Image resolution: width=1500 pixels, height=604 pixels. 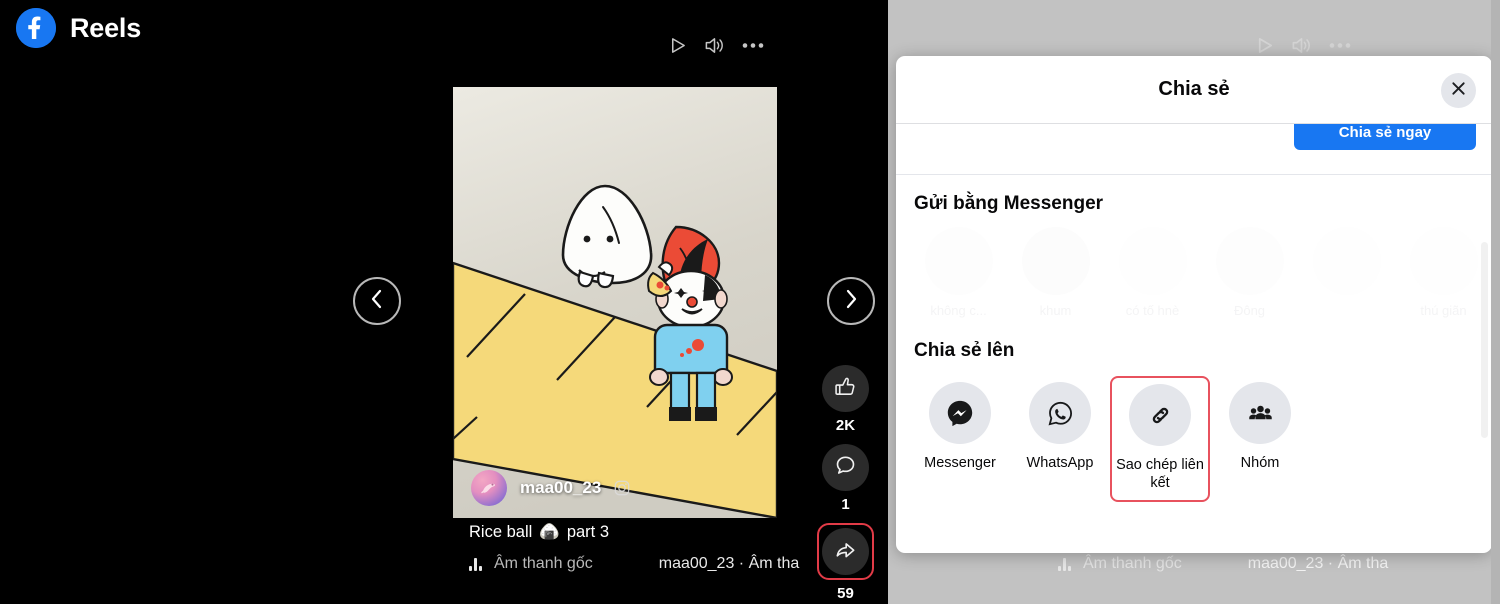 What do you see at coordinates (1443, 310) in the screenshot?
I see `contact-name: thú giãn` at bounding box center [1443, 310].